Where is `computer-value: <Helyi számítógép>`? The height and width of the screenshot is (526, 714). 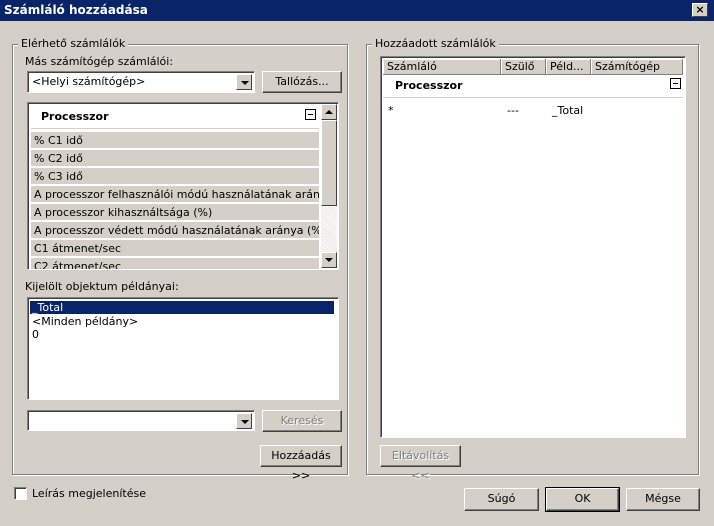
computer-value: <Helyi számítógép> is located at coordinates (89, 81).